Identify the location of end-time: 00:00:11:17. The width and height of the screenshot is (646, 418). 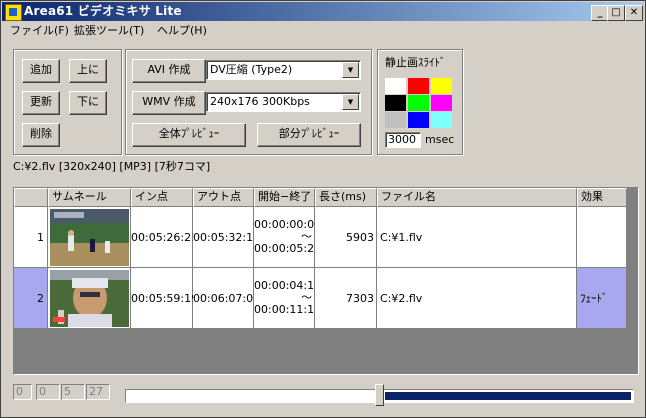
(288, 309).